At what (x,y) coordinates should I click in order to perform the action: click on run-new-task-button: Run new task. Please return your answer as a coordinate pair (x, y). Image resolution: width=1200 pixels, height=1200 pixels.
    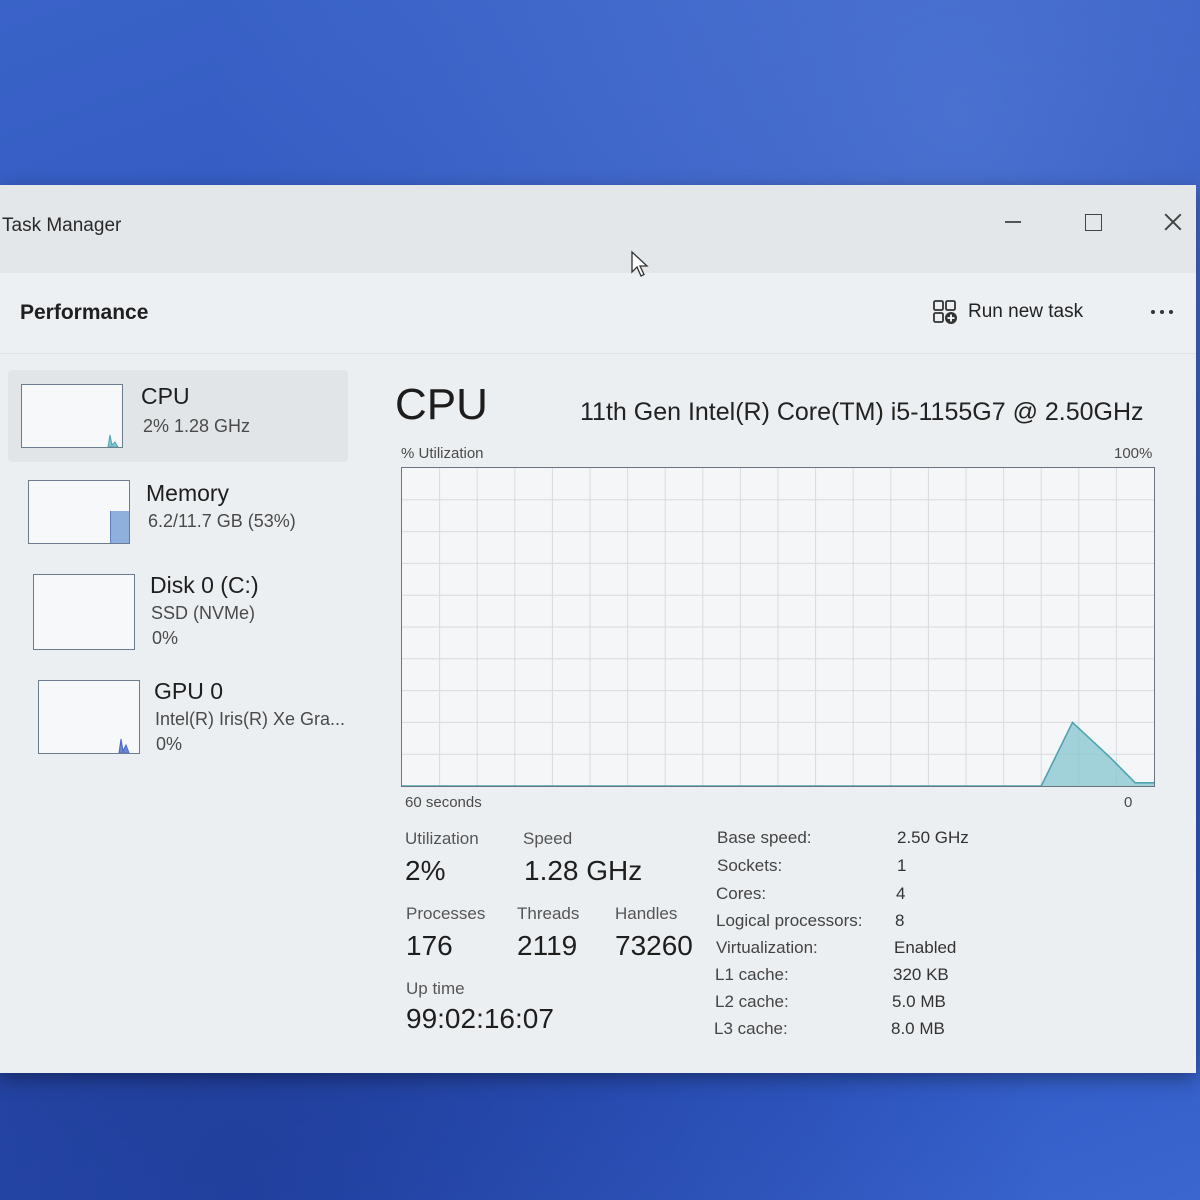
    Looking at the image, I should click on (1007, 312).